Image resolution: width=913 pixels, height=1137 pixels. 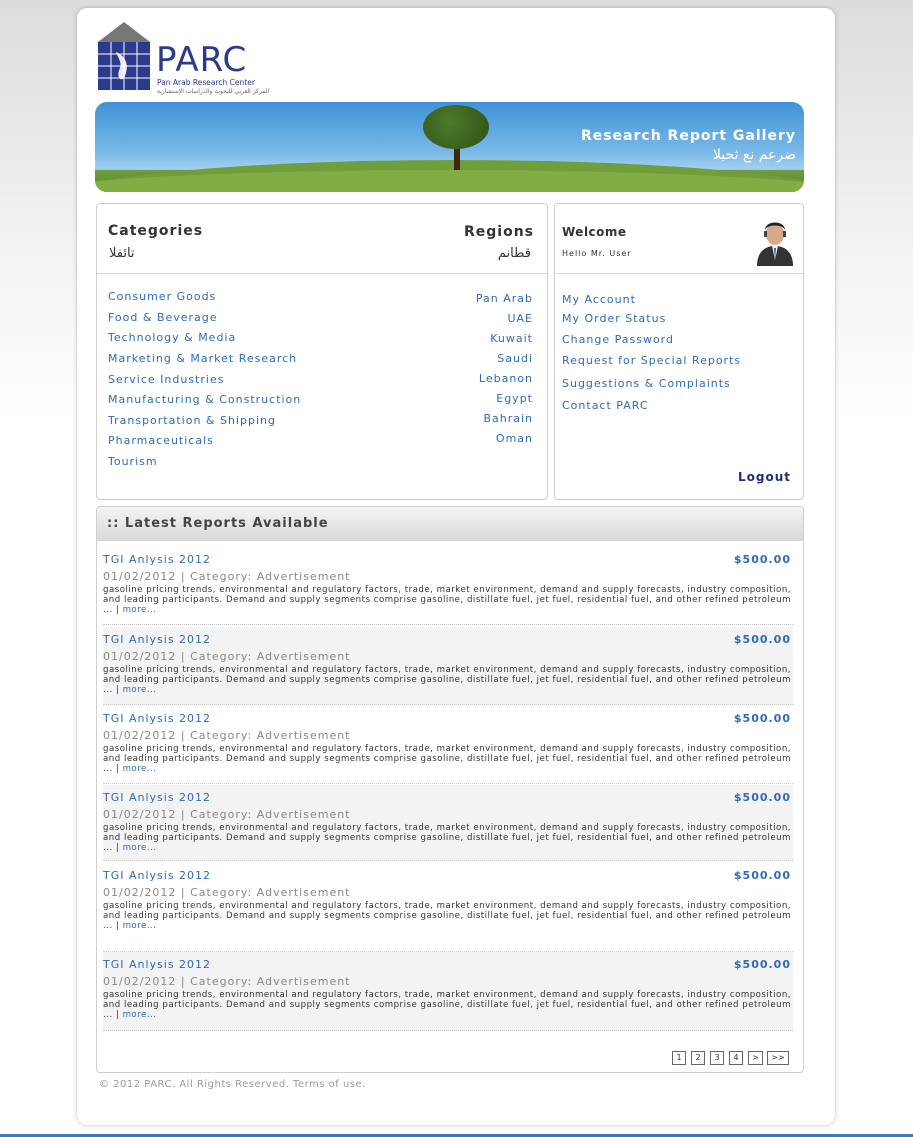 I want to click on category-link-service-industries: Service Industries, so click(x=166, y=379).